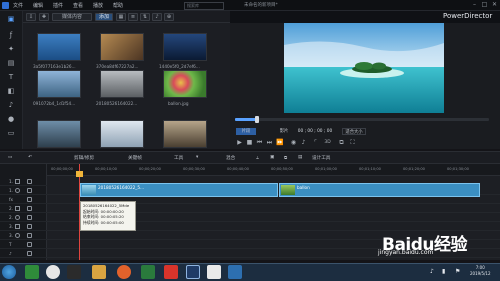  What do you see at coordinates (9, 272) in the screenshot?
I see `start-icon` at bounding box center [9, 272].